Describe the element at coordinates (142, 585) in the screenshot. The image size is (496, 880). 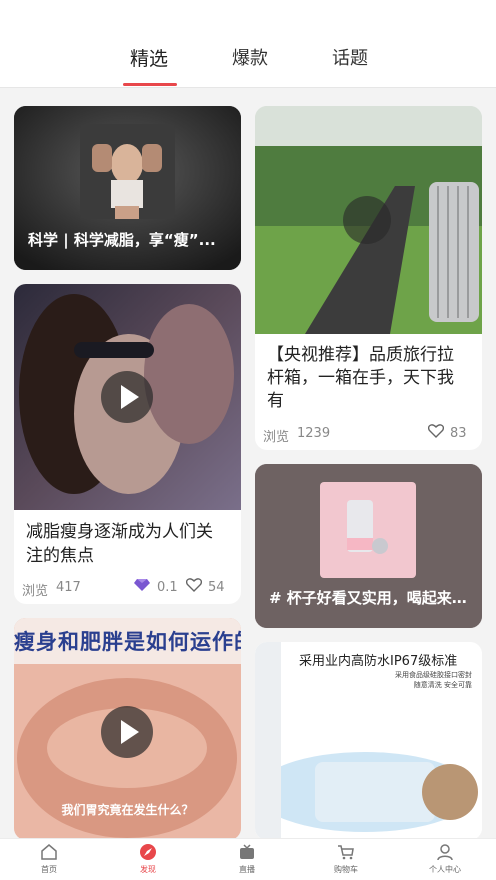
I see `diamond-icon` at that location.